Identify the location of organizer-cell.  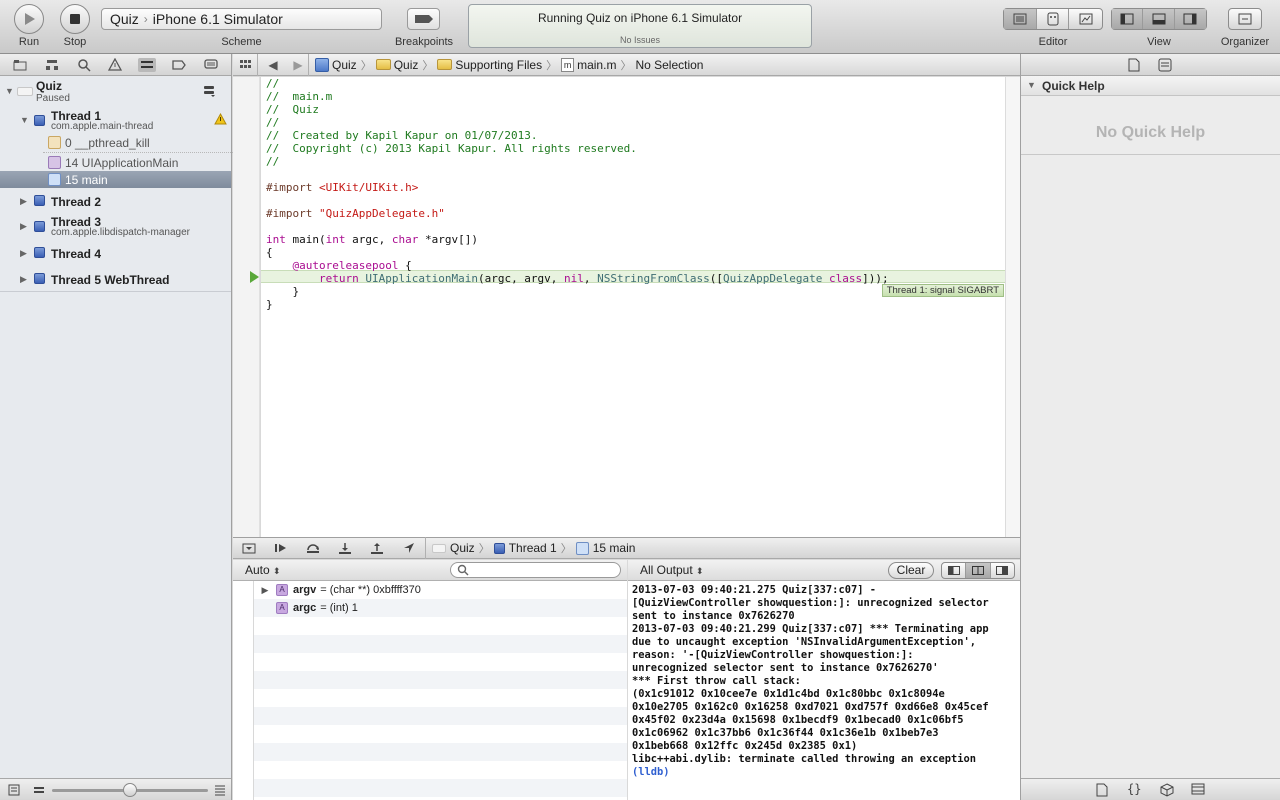
(1245, 19).